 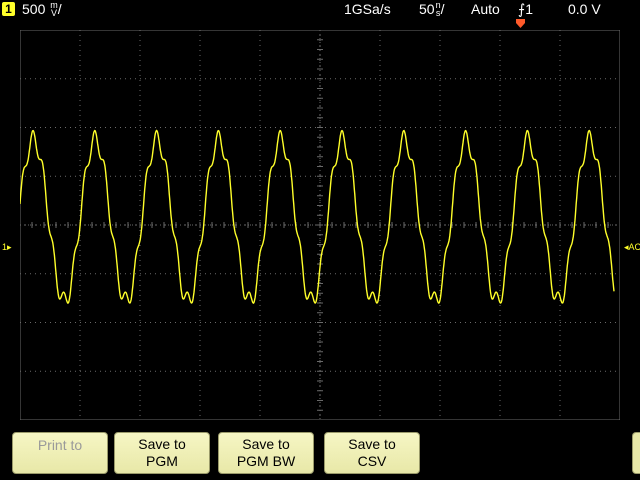 What do you see at coordinates (54, 9) in the screenshot?
I see `vertical-unit: mV` at bounding box center [54, 9].